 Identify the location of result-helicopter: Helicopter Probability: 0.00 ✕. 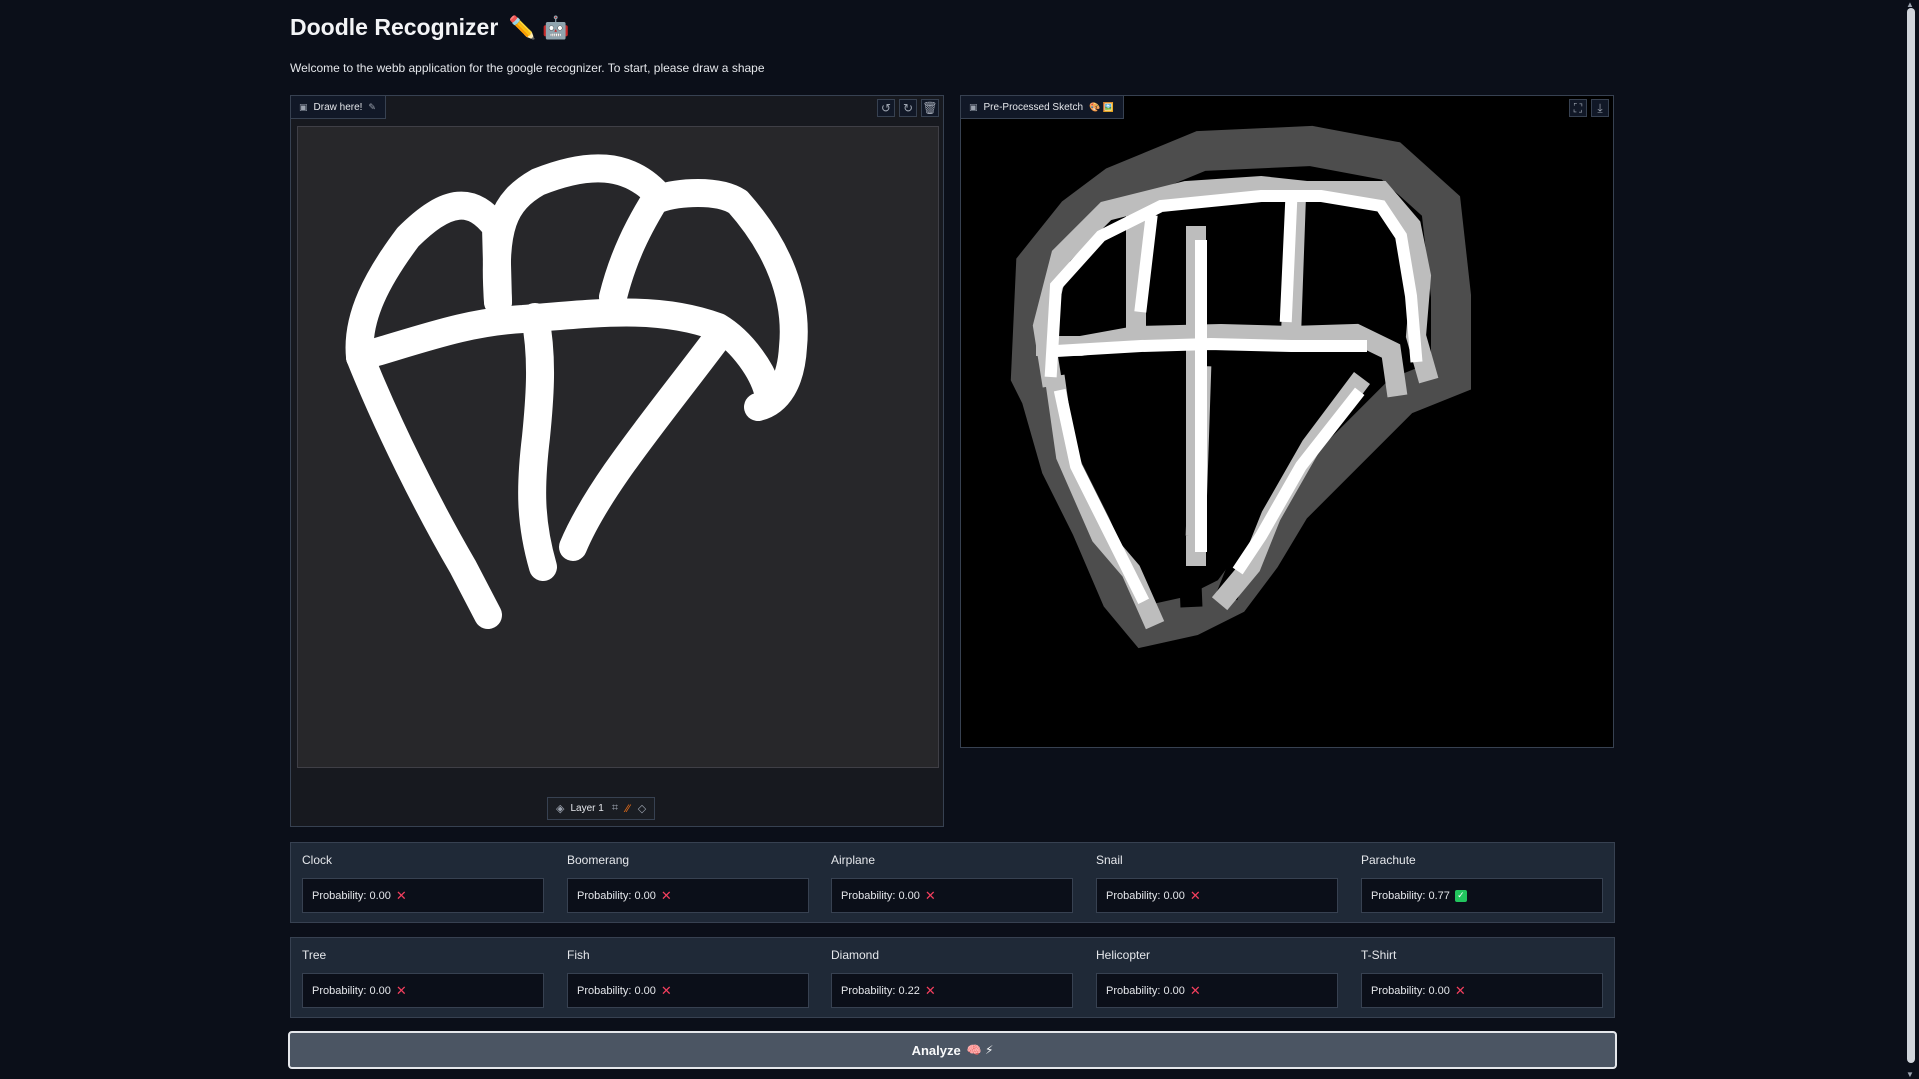
(1211, 977).